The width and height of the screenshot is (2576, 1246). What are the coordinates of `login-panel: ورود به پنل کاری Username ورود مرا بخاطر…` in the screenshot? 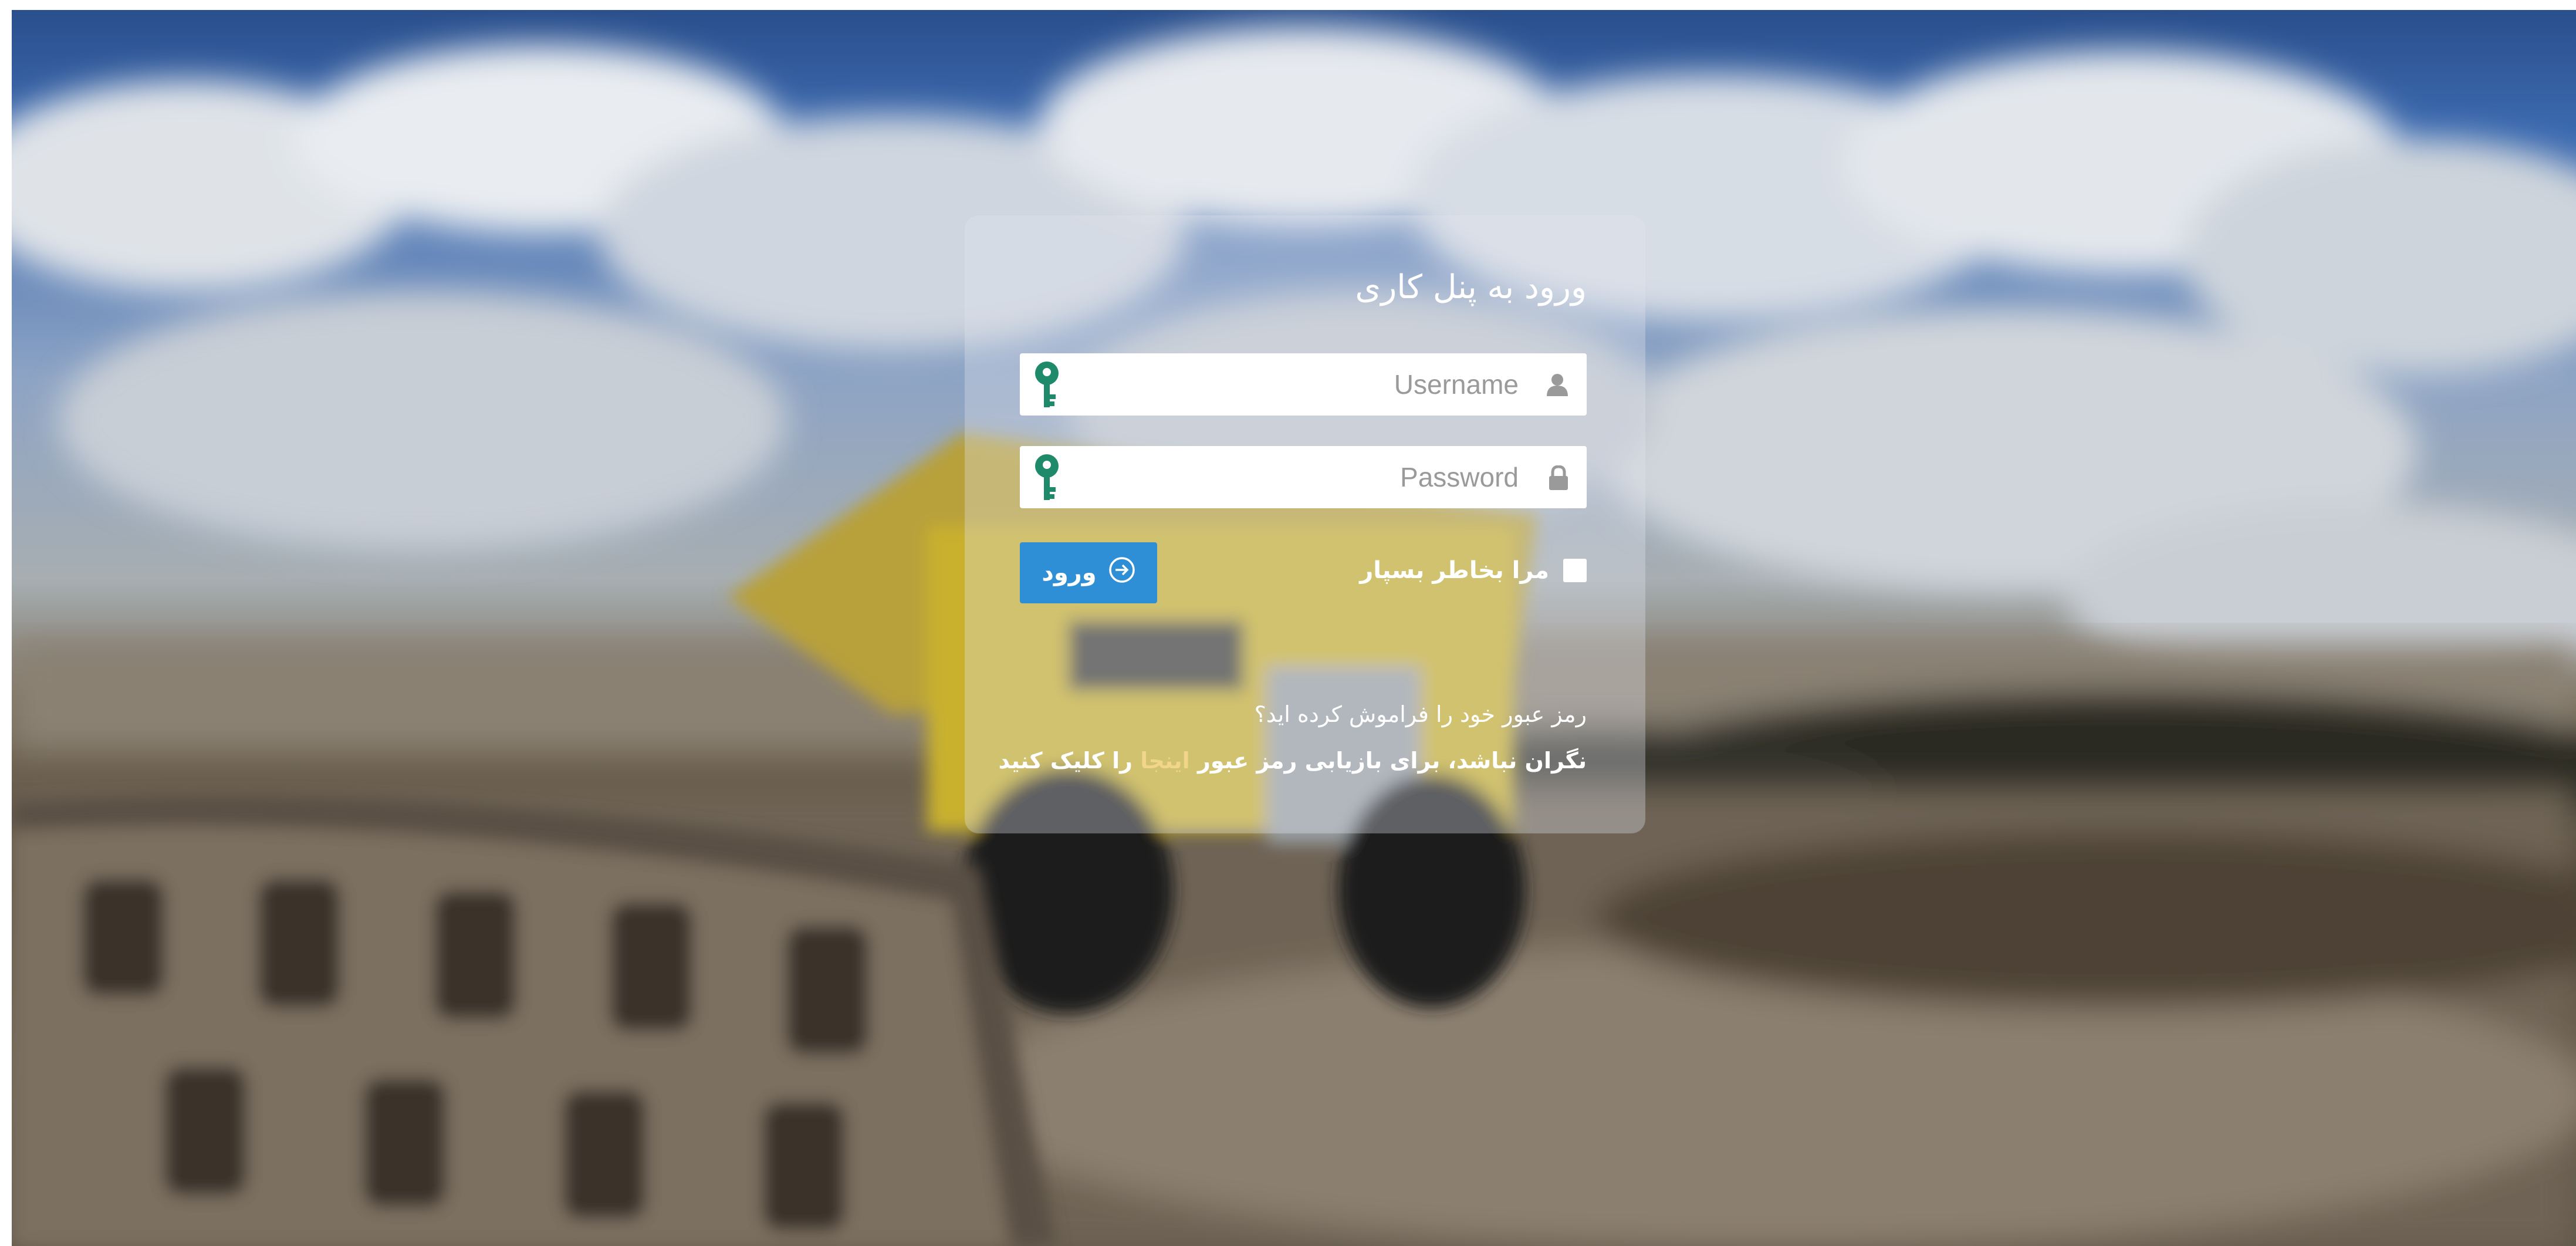 It's located at (1305, 524).